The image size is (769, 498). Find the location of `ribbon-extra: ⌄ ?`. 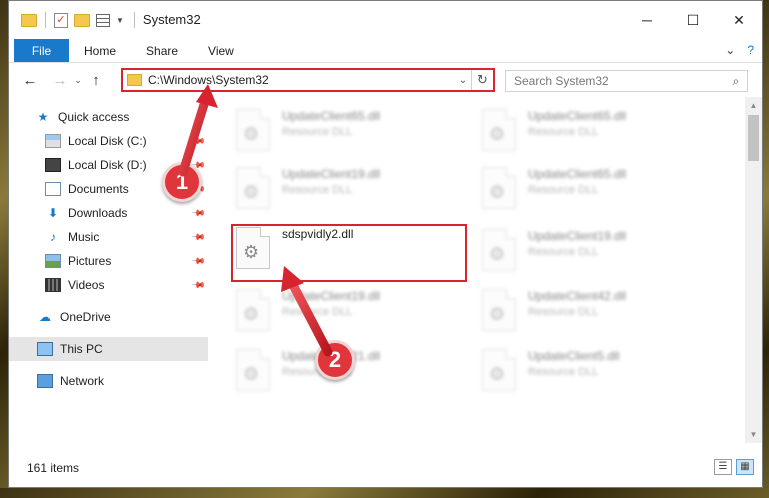

ribbon-extra: ⌄ ? is located at coordinates (739, 50).